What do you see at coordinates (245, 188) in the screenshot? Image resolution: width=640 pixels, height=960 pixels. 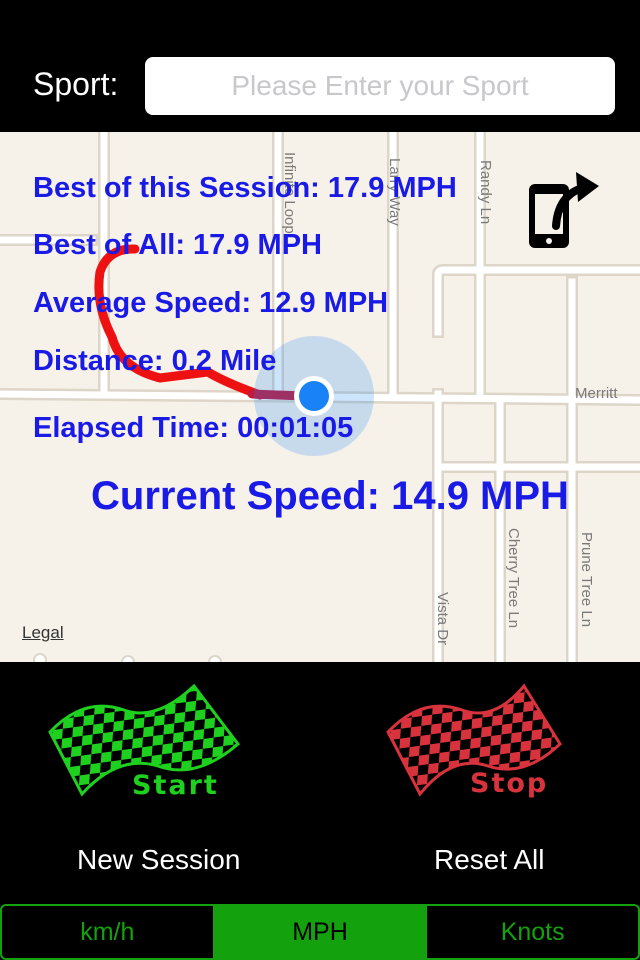 I see `best-session-stat: Best of this Session: 17.9 MPH` at bounding box center [245, 188].